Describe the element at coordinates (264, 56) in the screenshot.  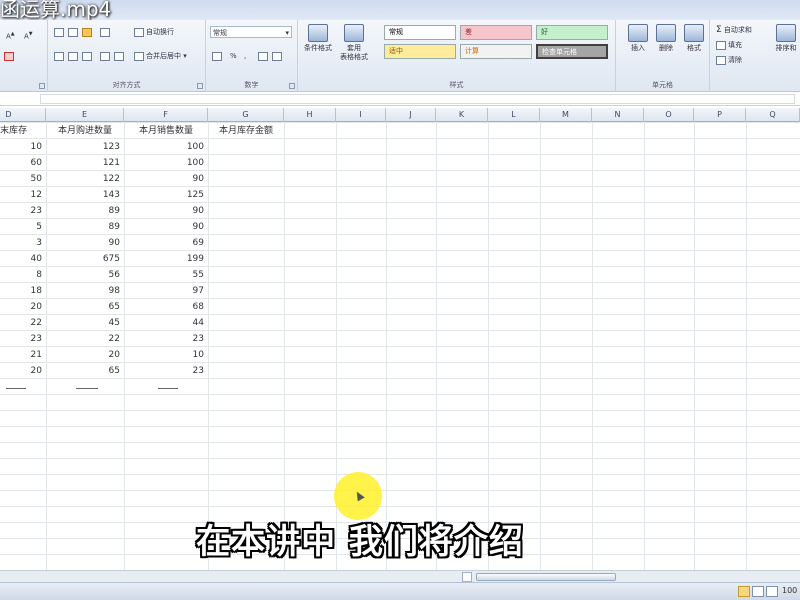
I see `increase-decimal-button` at that location.